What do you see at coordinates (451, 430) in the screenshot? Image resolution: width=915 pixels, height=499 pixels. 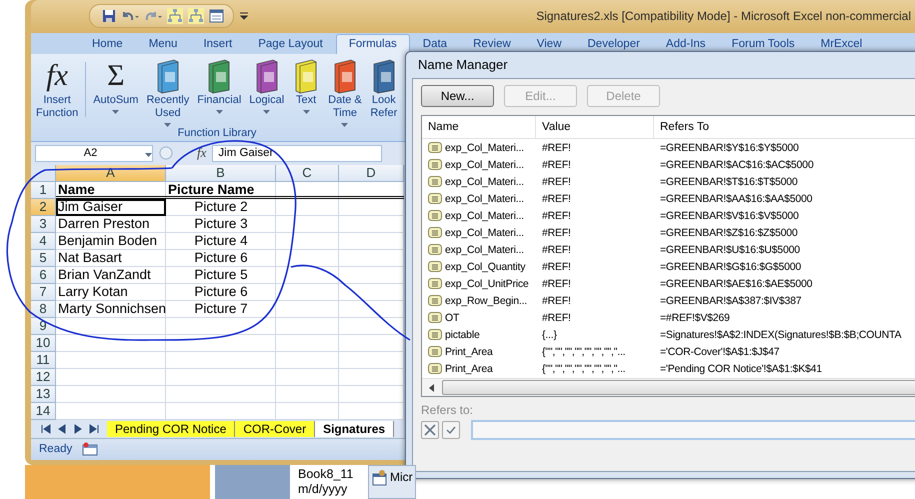 I see `confirm-button` at bounding box center [451, 430].